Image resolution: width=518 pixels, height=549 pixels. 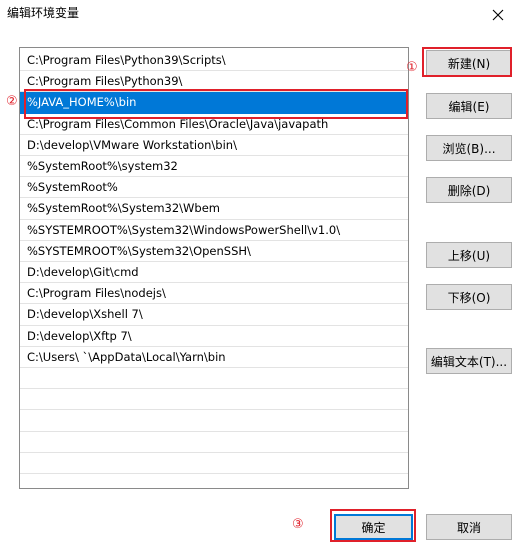 What do you see at coordinates (214, 273) in the screenshot?
I see `list-item: D:\develop\Git\cmd` at bounding box center [214, 273].